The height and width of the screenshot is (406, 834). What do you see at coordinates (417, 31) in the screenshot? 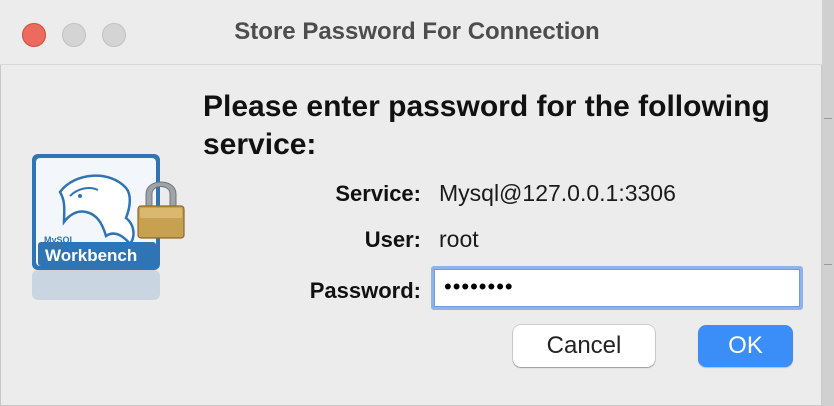
I see `window-title: Store Password For Connection` at bounding box center [417, 31].